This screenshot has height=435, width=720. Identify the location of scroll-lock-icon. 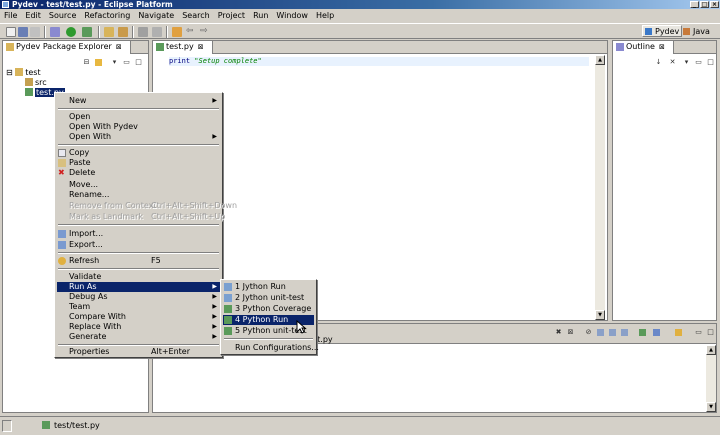
(600, 332).